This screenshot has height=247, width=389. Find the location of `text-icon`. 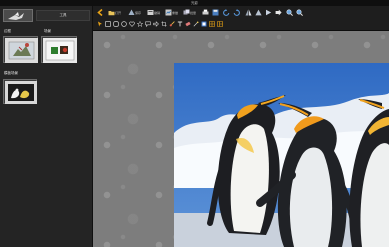

text-icon is located at coordinates (180, 24).